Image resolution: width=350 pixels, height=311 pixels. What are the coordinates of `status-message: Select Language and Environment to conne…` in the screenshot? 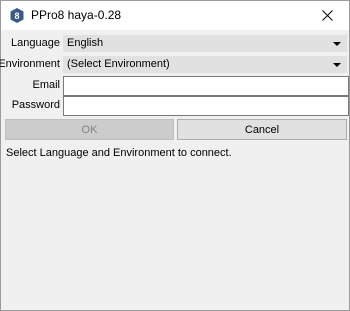 It's located at (119, 153).